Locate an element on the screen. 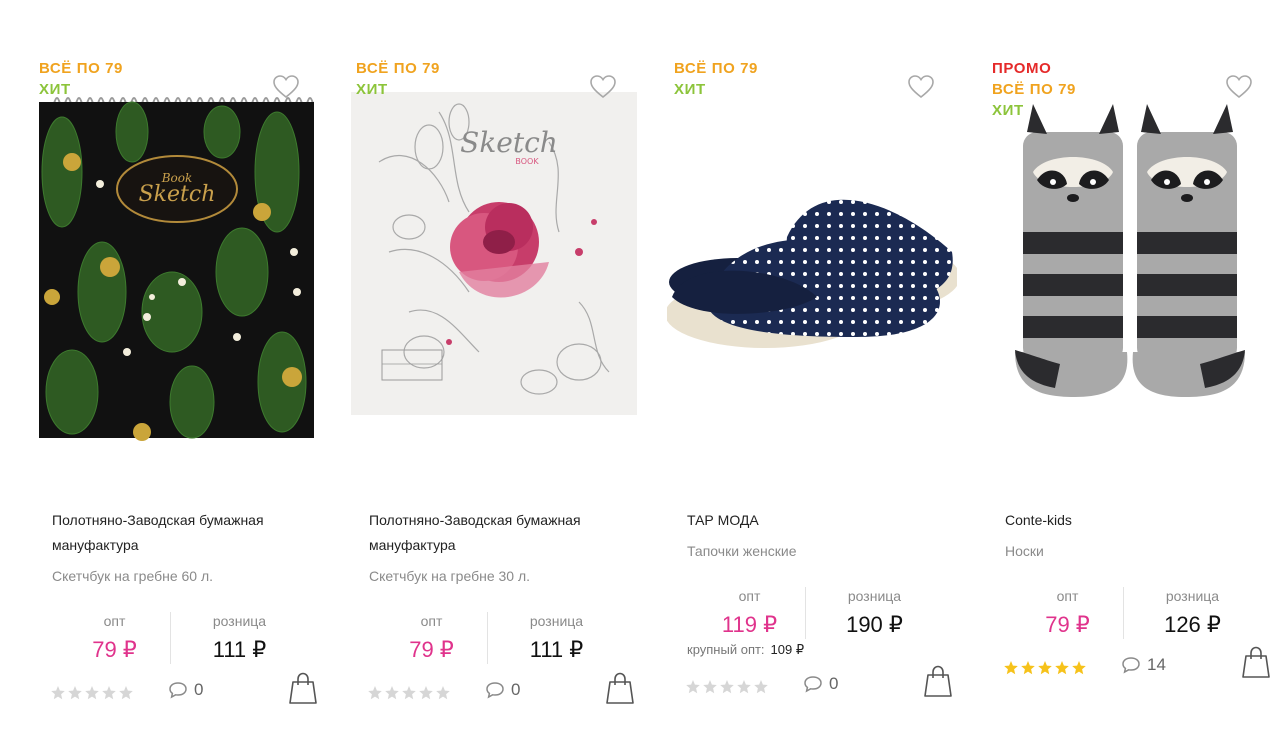 The image size is (1280, 737). product-name: Тапочки женские is located at coordinates (812, 551).